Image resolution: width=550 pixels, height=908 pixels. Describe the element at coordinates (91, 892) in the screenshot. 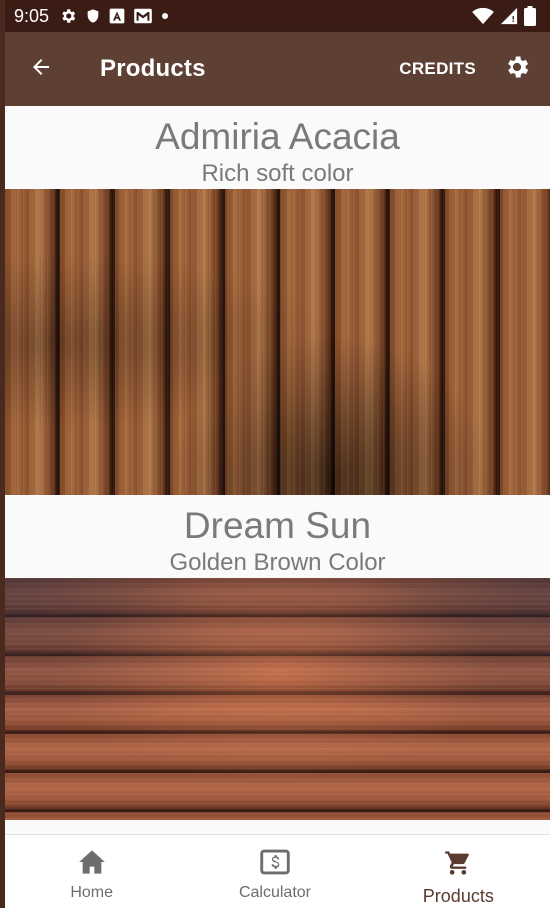

I see `nav-label-home: Home` at that location.